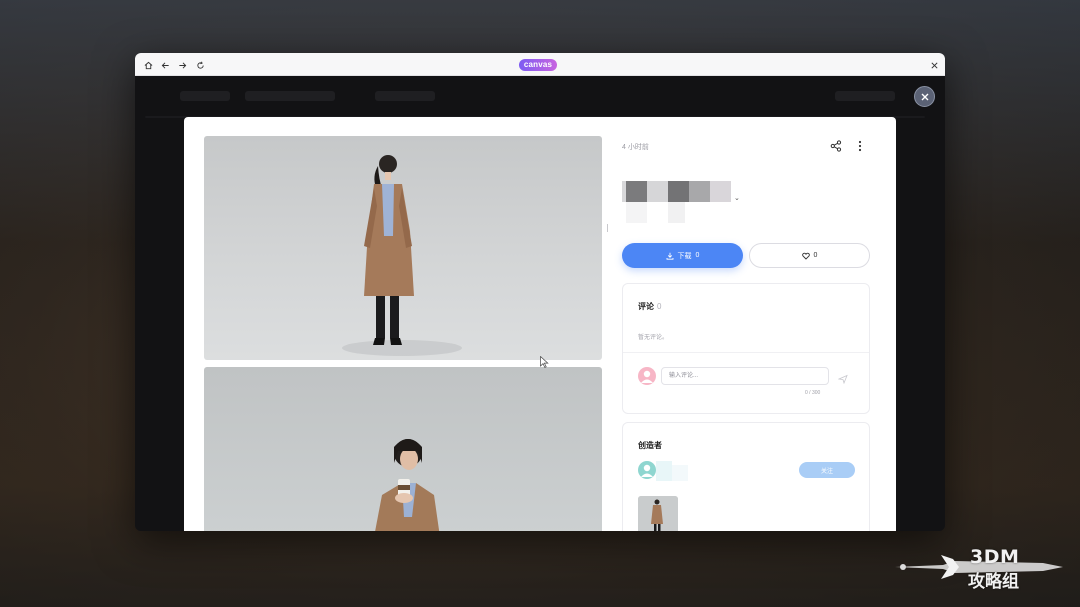 The width and height of the screenshot is (1080, 607). What do you see at coordinates (746, 476) in the screenshot?
I see `creator-section: 创造者 关注` at bounding box center [746, 476].